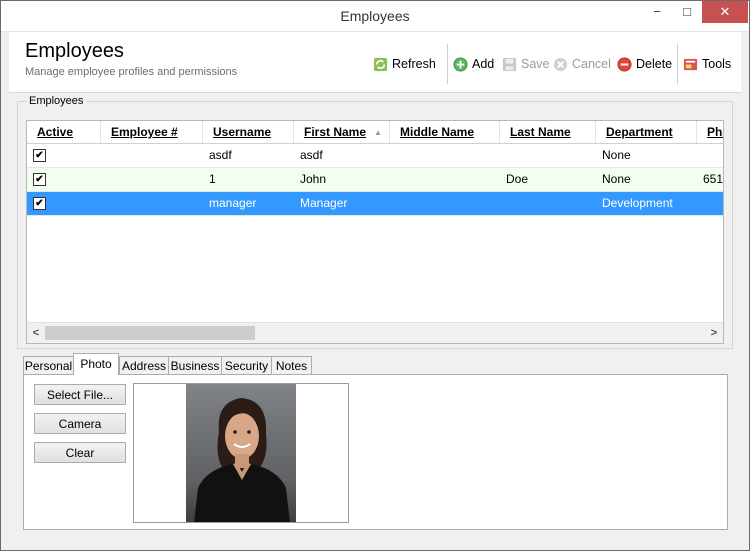 This screenshot has height=551, width=750. I want to click on tools-label: Tools, so click(717, 64).